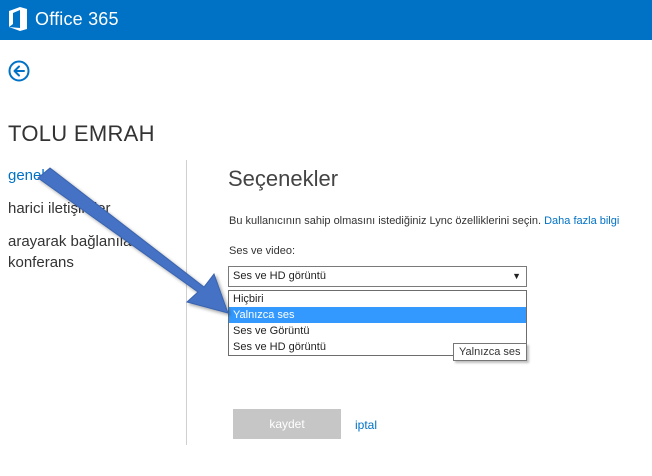 This screenshot has width=652, height=476. Describe the element at coordinates (283, 178) in the screenshot. I see `section-title: Seçenekler` at that location.